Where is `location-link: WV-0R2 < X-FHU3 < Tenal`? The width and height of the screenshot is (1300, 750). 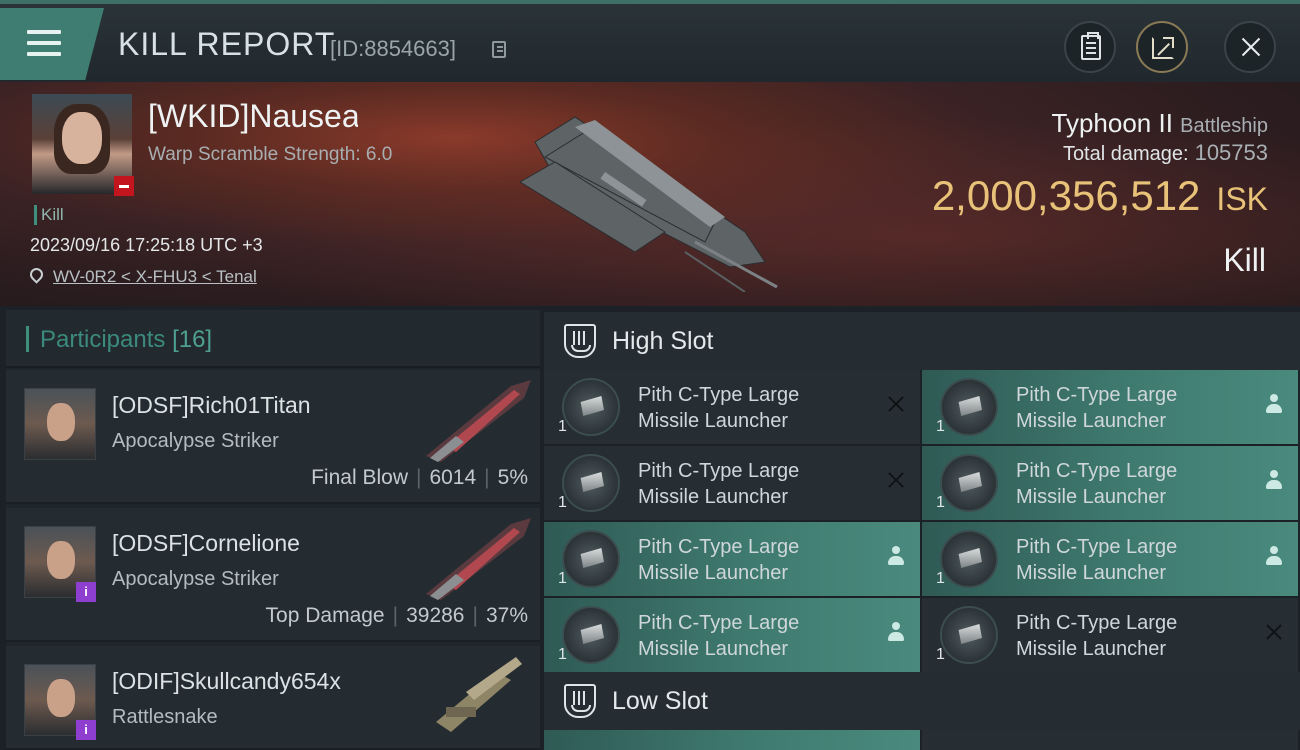 location-link: WV-0R2 < X-FHU3 < Tenal is located at coordinates (155, 277).